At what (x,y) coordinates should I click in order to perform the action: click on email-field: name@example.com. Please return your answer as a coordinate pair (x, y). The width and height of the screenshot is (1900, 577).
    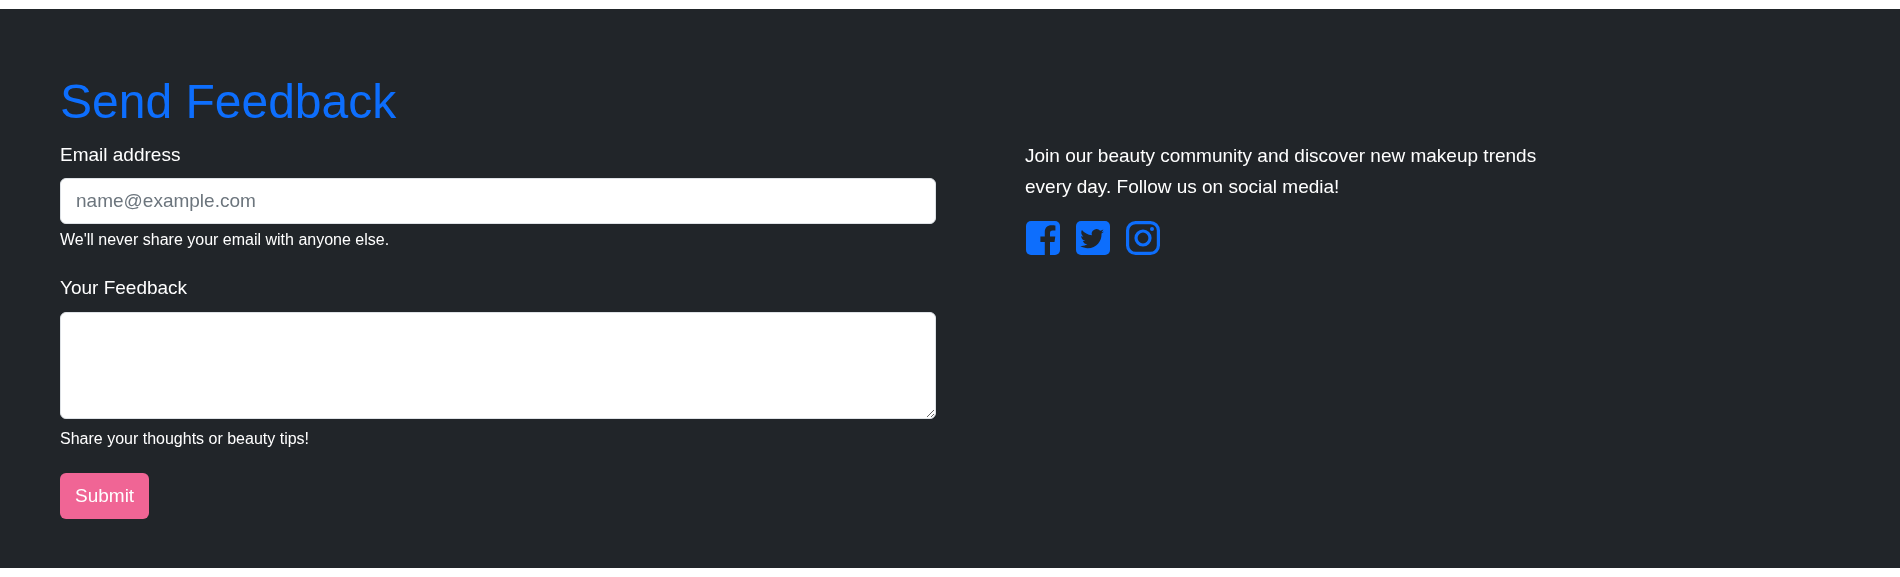
    Looking at the image, I should click on (498, 201).